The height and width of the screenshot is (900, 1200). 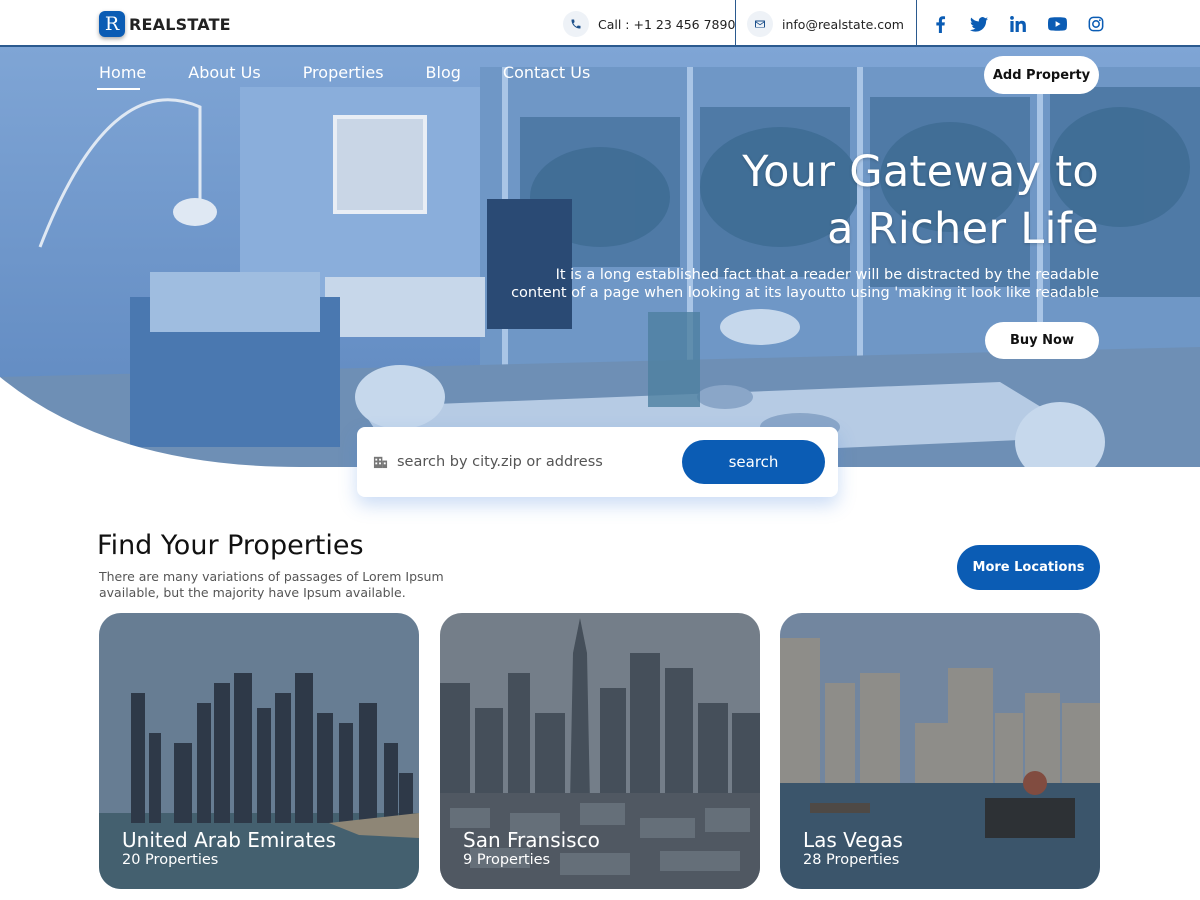 I want to click on nav-blog: Blog, so click(x=443, y=72).